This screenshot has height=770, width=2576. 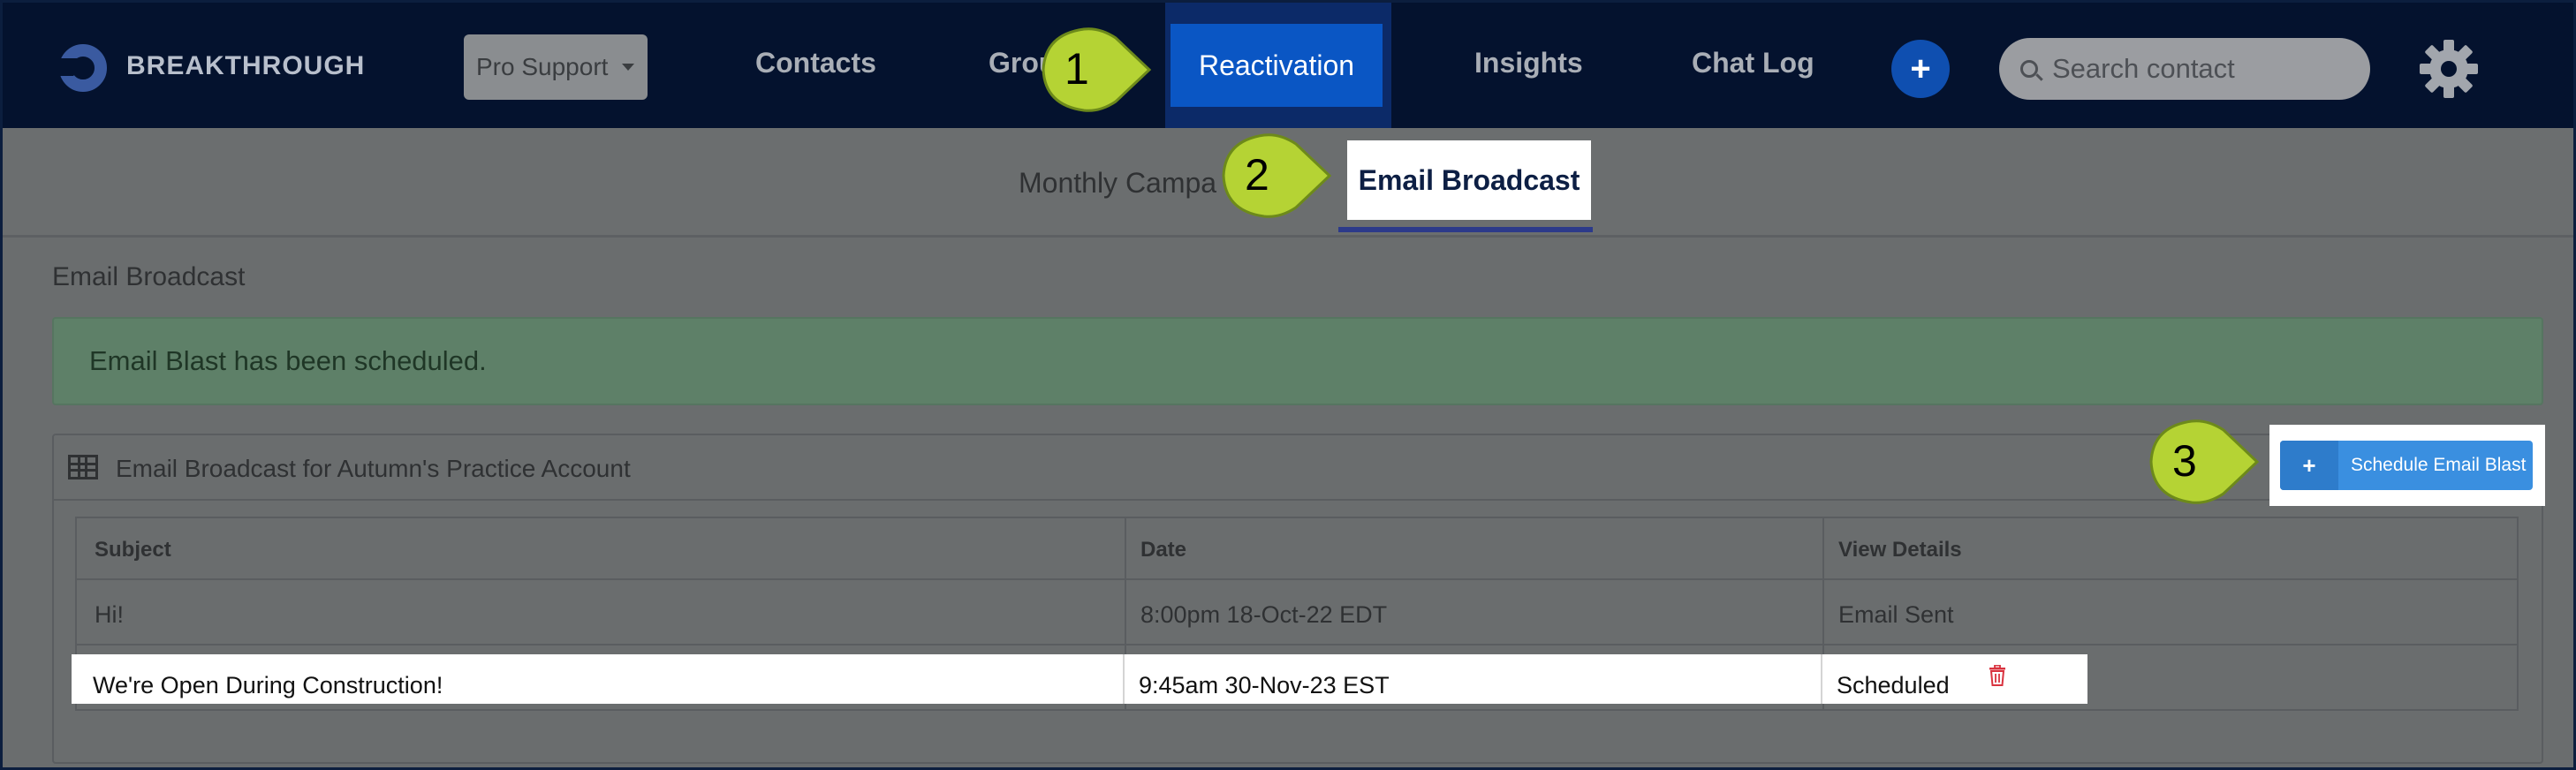 What do you see at coordinates (268, 685) in the screenshot?
I see `row-2-subject: We're Open During Construction!` at bounding box center [268, 685].